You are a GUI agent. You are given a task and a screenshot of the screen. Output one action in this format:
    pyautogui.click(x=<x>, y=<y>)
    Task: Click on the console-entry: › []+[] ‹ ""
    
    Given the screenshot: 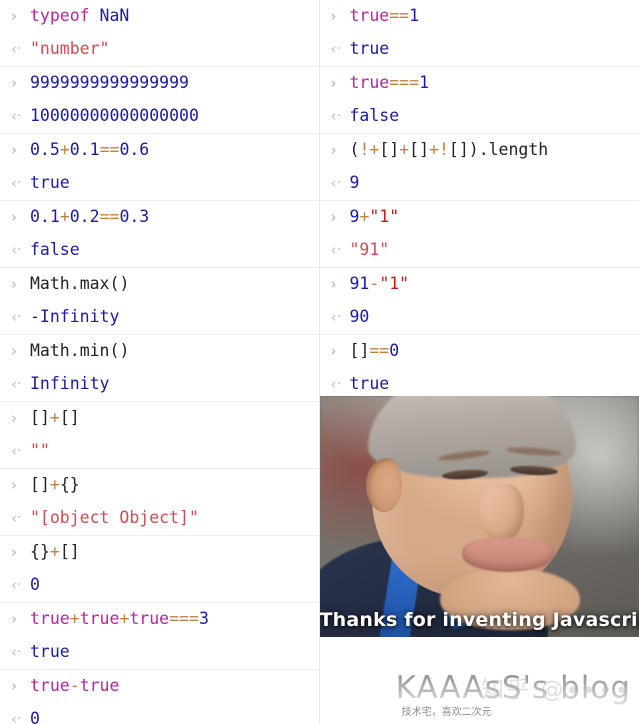 What is the action you would take?
    pyautogui.click(x=159, y=435)
    